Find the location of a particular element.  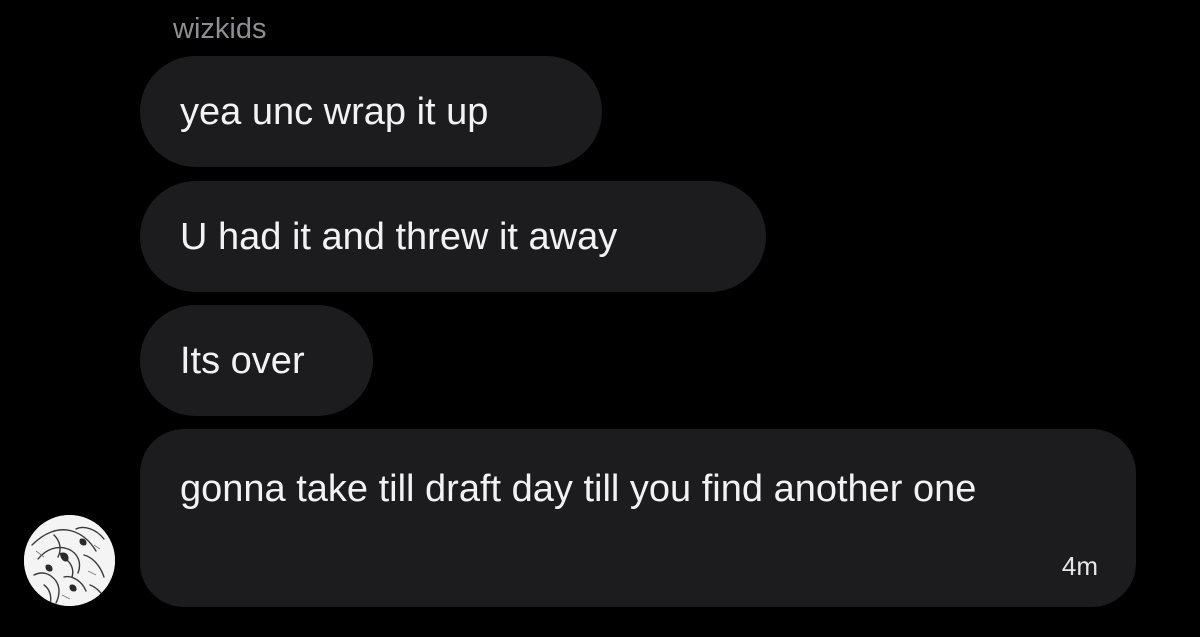

message-bubble: Its over is located at coordinates (256, 360).